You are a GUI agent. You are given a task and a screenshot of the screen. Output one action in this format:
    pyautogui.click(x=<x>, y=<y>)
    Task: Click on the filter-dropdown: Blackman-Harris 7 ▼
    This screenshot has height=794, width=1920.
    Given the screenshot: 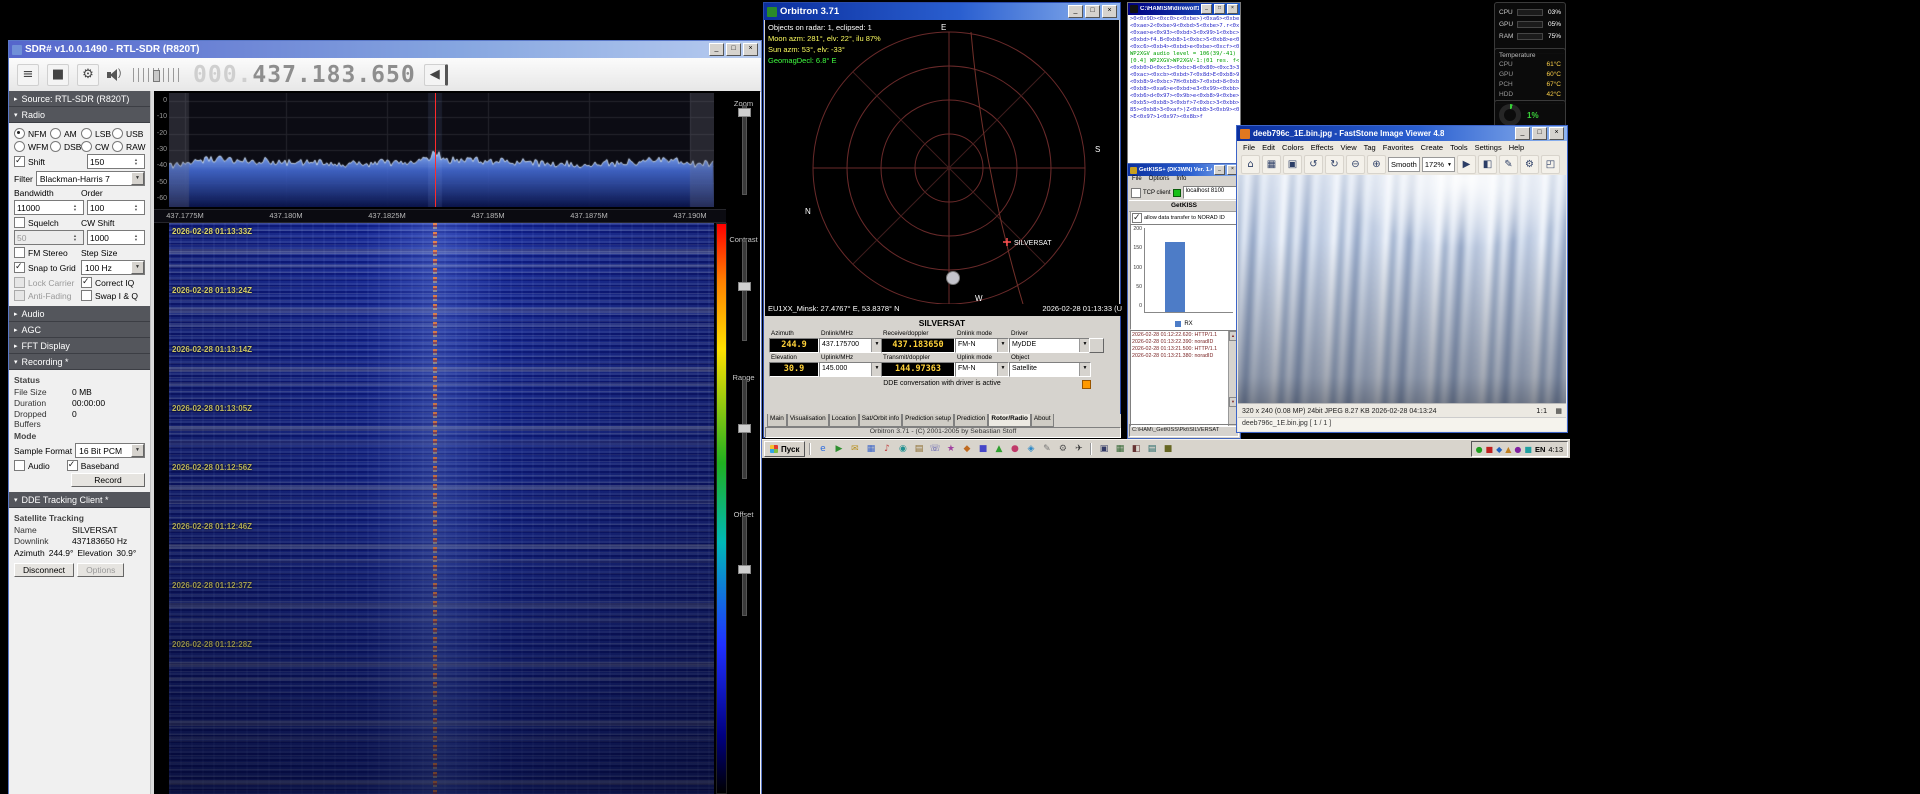 What is the action you would take?
    pyautogui.click(x=90, y=178)
    